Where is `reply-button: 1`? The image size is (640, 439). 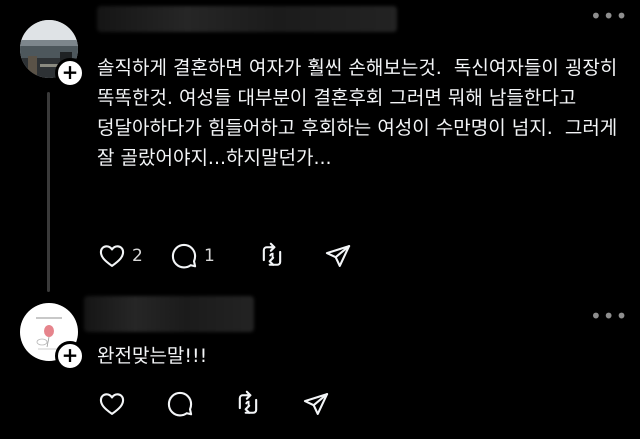 reply-button: 1 is located at coordinates (213, 256).